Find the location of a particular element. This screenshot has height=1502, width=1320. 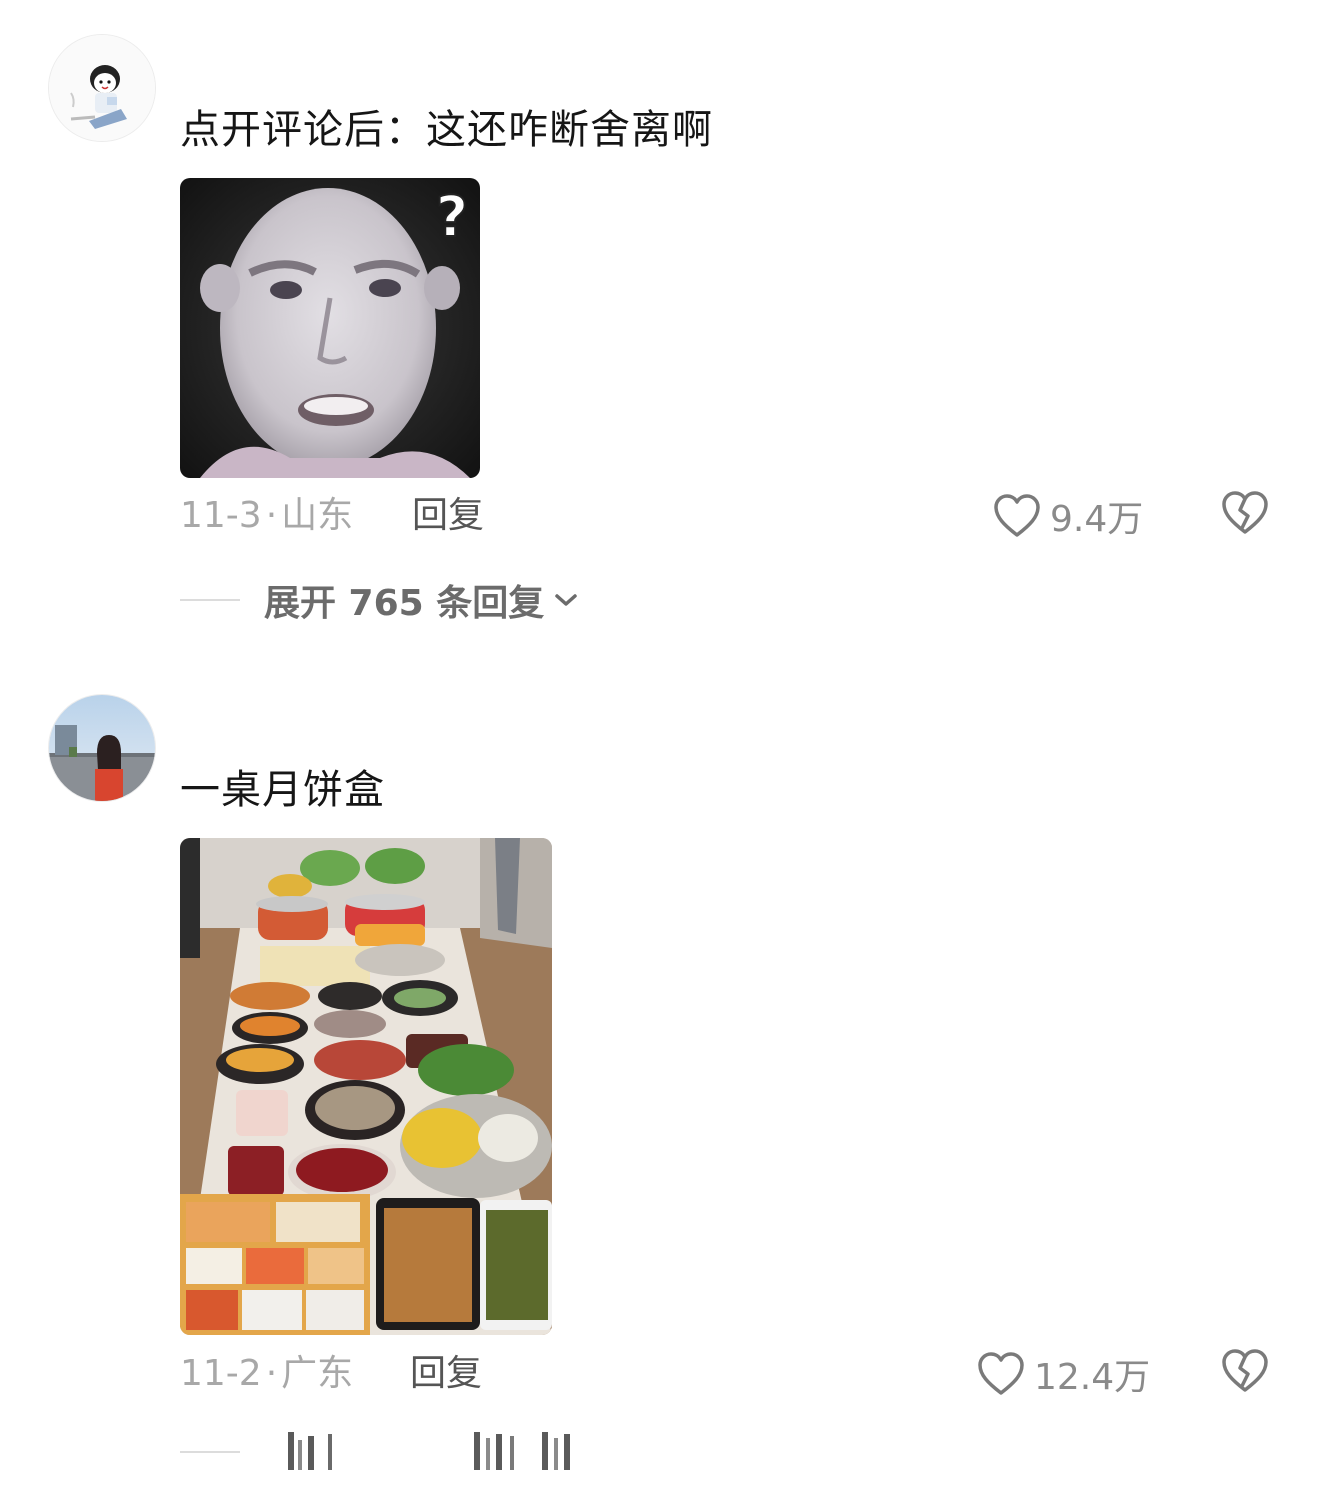

like-count: 9.4万 is located at coordinates (1097, 519).